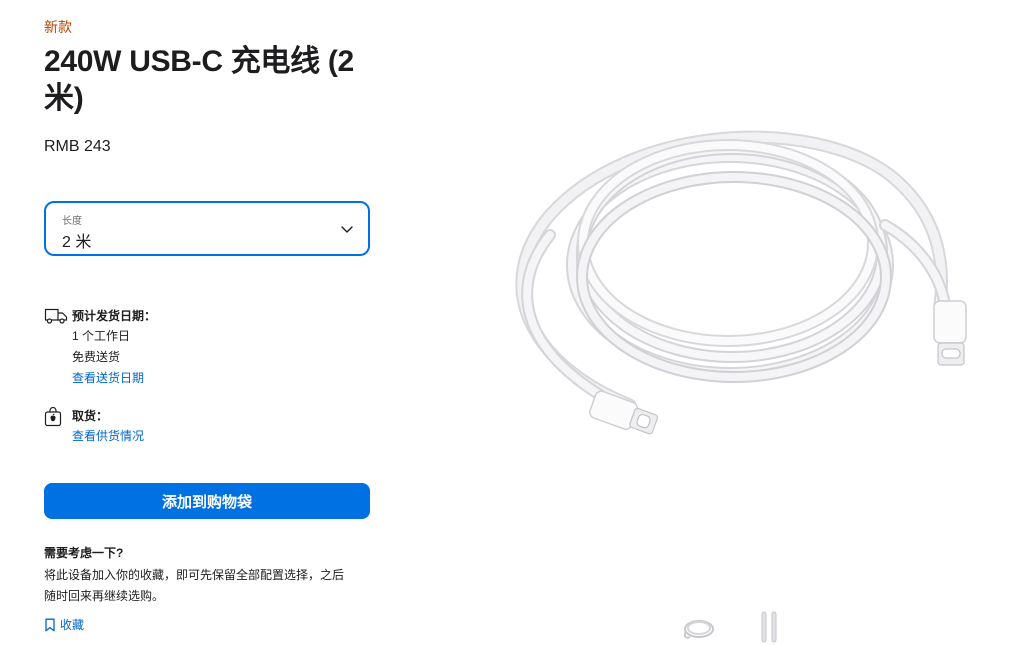 The width and height of the screenshot is (1027, 645). What do you see at coordinates (53, 417) in the screenshot?
I see `apple-bag-icon` at bounding box center [53, 417].